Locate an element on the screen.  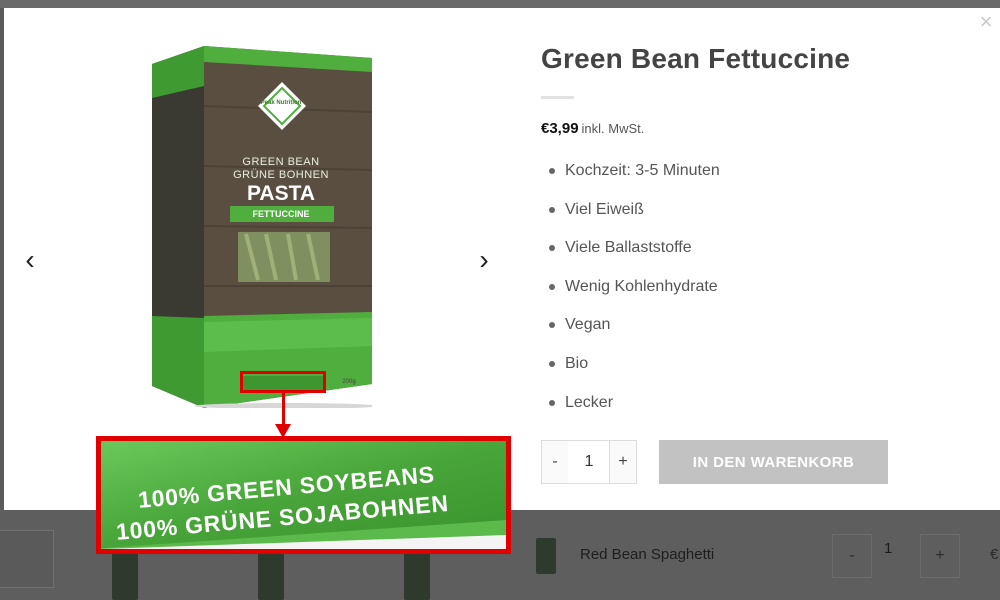
background-qty-plus: + is located at coordinates (940, 556).